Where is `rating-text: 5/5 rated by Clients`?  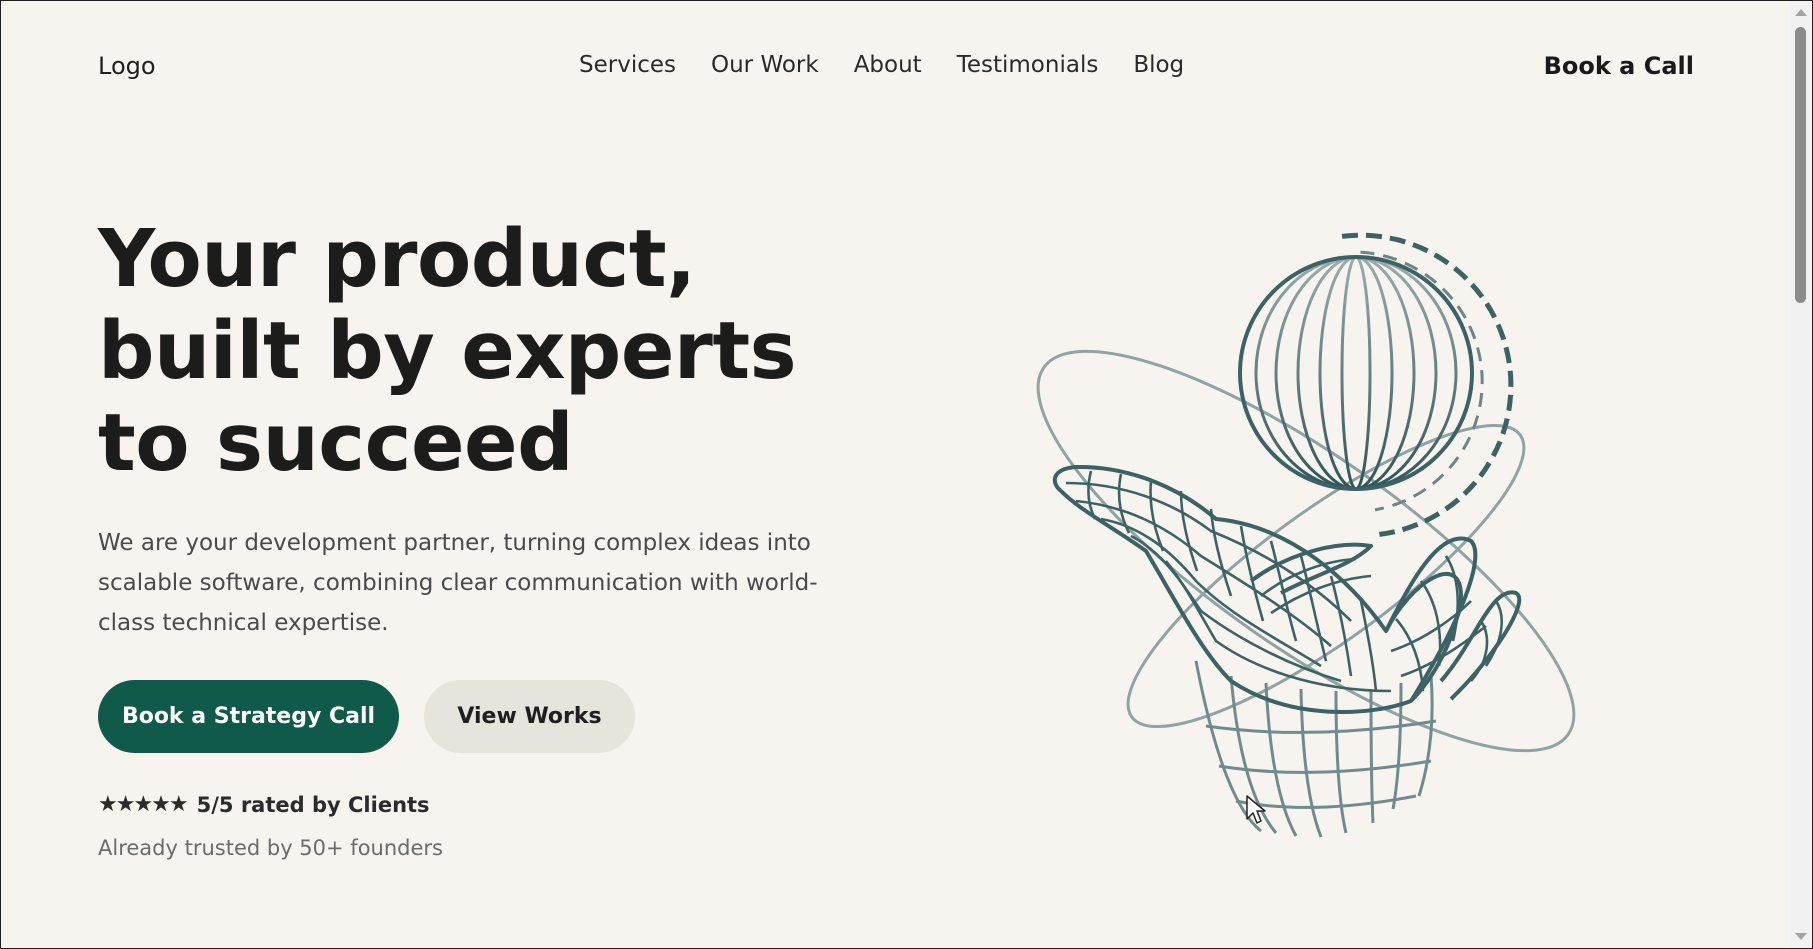
rating-text: 5/5 rated by Clients is located at coordinates (313, 804).